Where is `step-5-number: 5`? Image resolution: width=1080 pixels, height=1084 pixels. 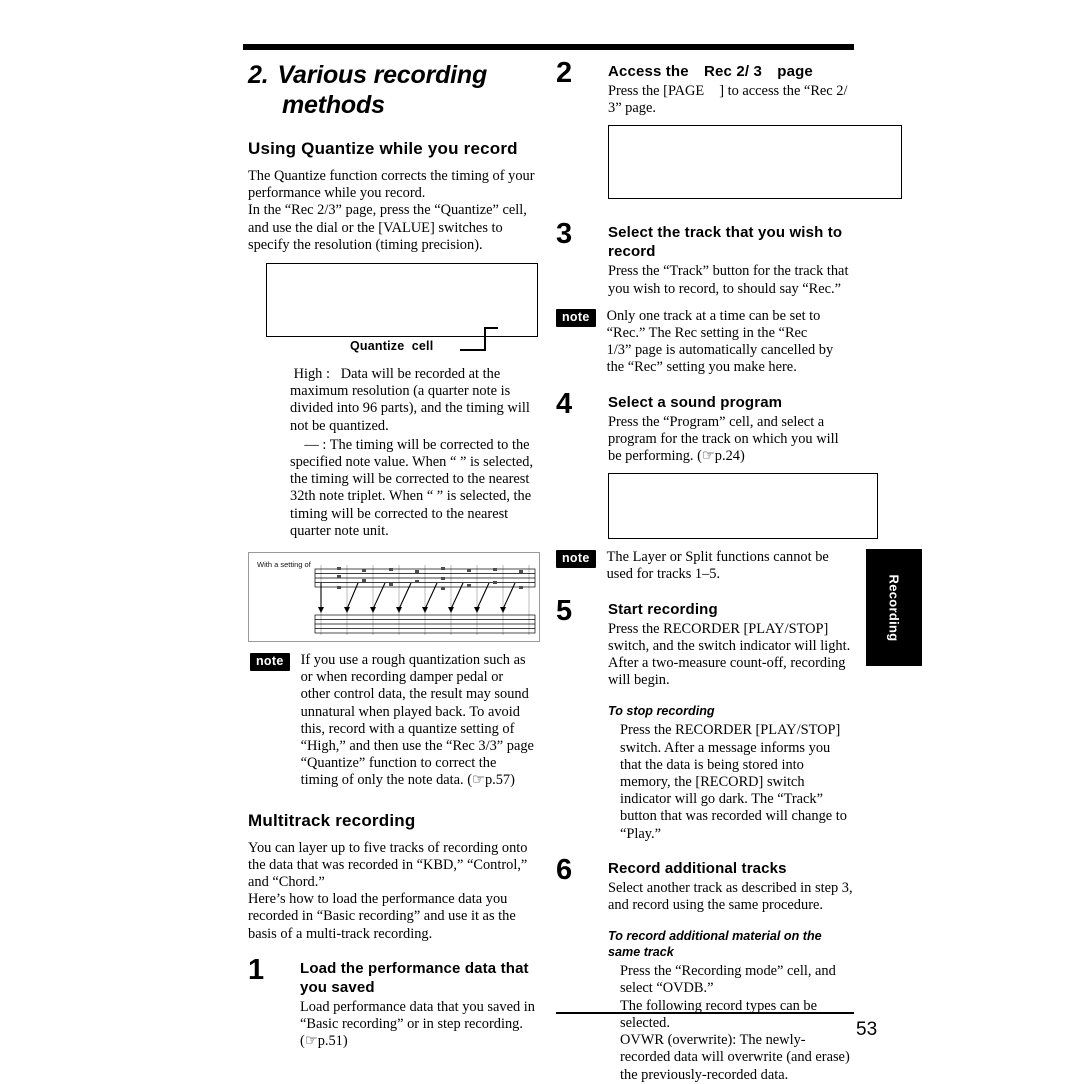
step-5-number: 5 is located at coordinates (564, 610).